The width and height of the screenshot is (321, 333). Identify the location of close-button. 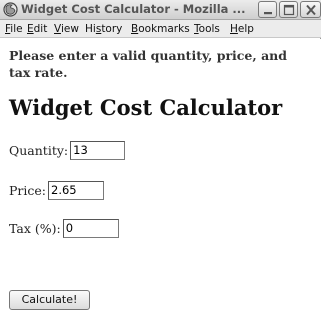
(310, 9).